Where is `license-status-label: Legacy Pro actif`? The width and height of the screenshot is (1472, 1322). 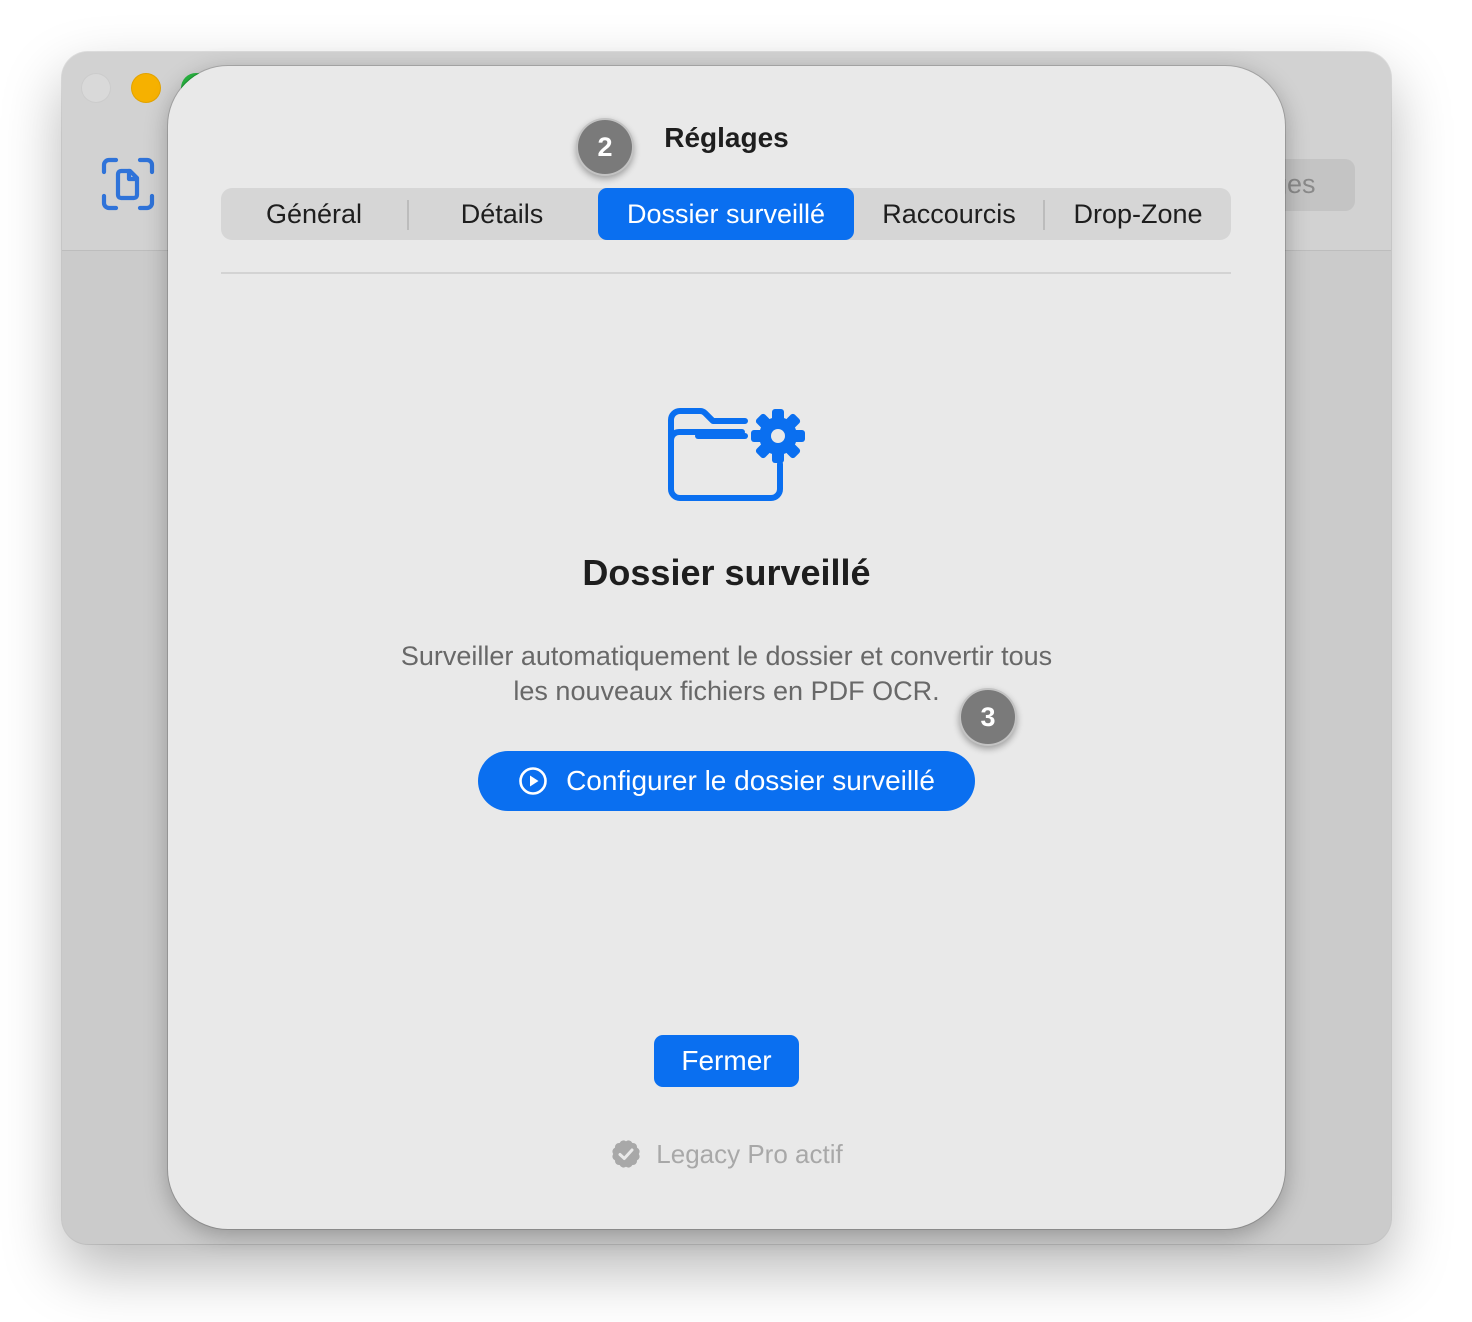
license-status-label: Legacy Pro actif is located at coordinates (749, 1153).